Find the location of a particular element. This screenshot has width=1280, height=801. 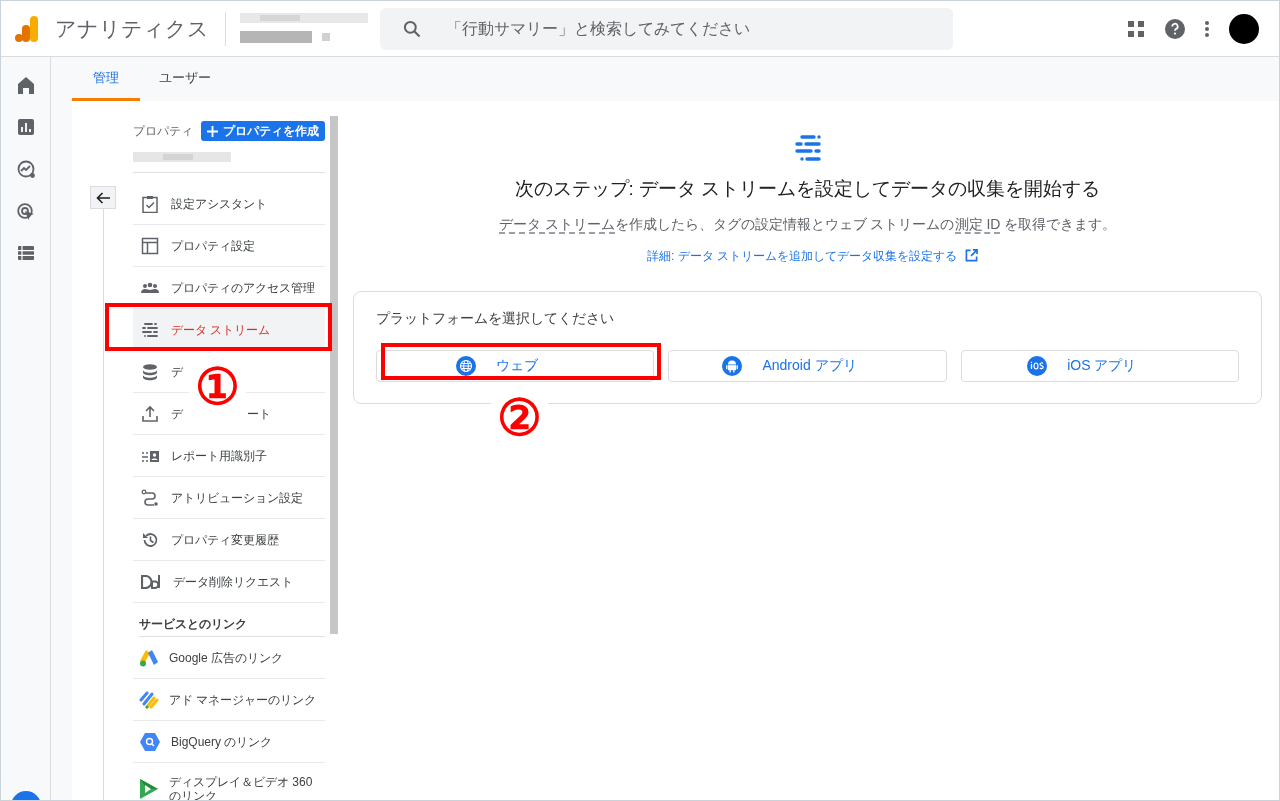

bar-chart-icon is located at coordinates (25, 127).